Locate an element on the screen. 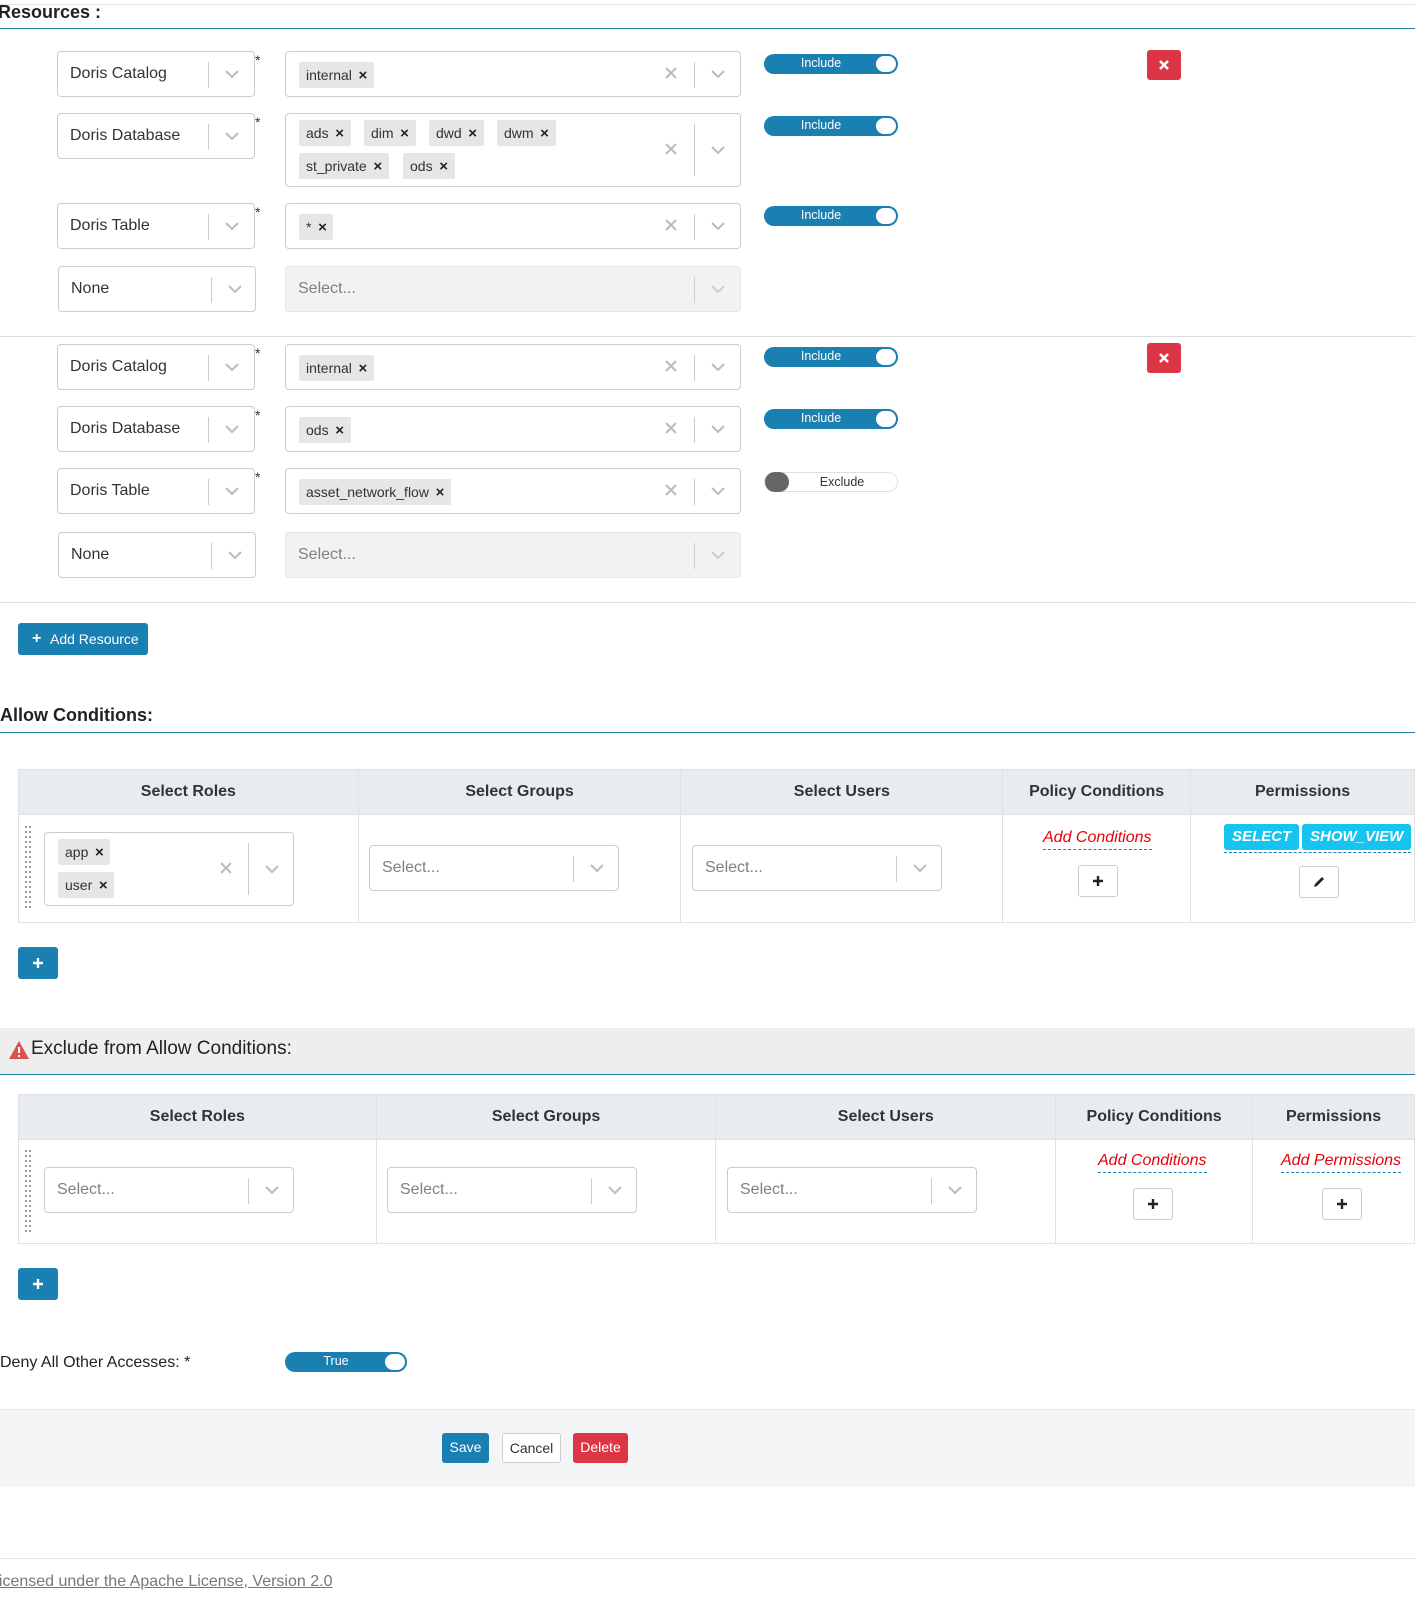  add-resource-button: + Add Resource is located at coordinates (83, 639).